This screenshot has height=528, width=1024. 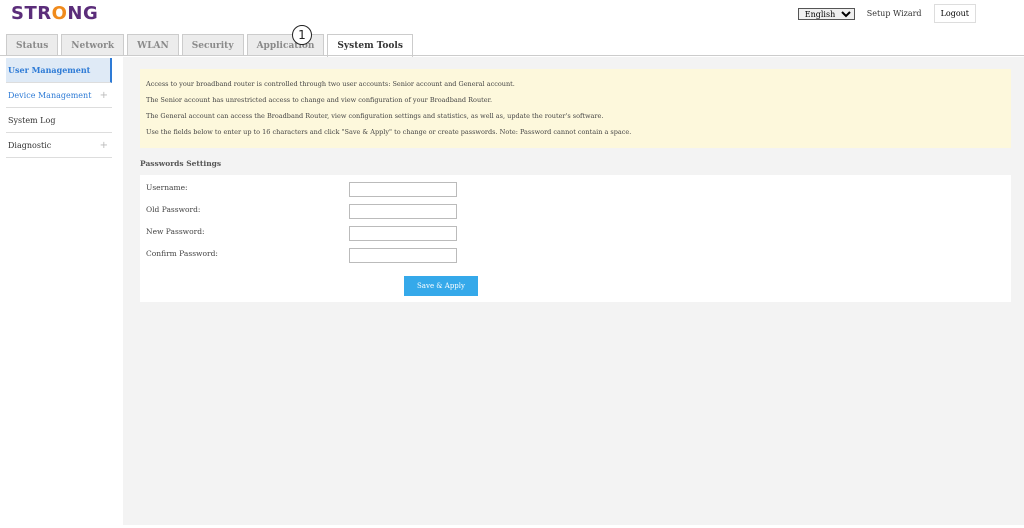 I want to click on new-password-label: New Password:, so click(x=175, y=231).